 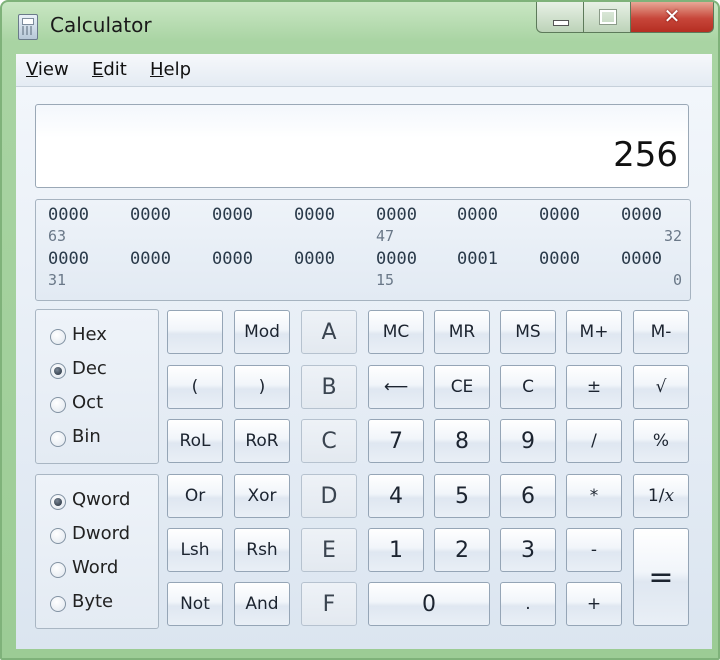 I want to click on add-button: +, so click(x=594, y=604).